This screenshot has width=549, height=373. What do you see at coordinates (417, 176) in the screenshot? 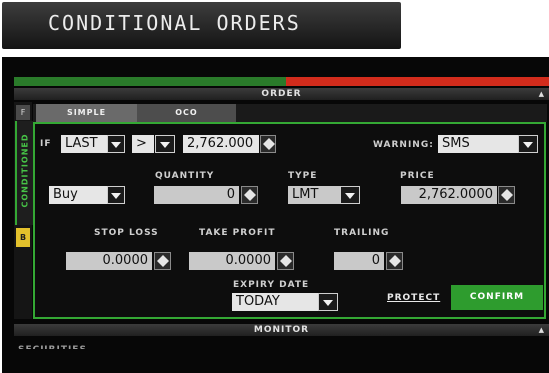
I see `price-label: PRICE` at bounding box center [417, 176].